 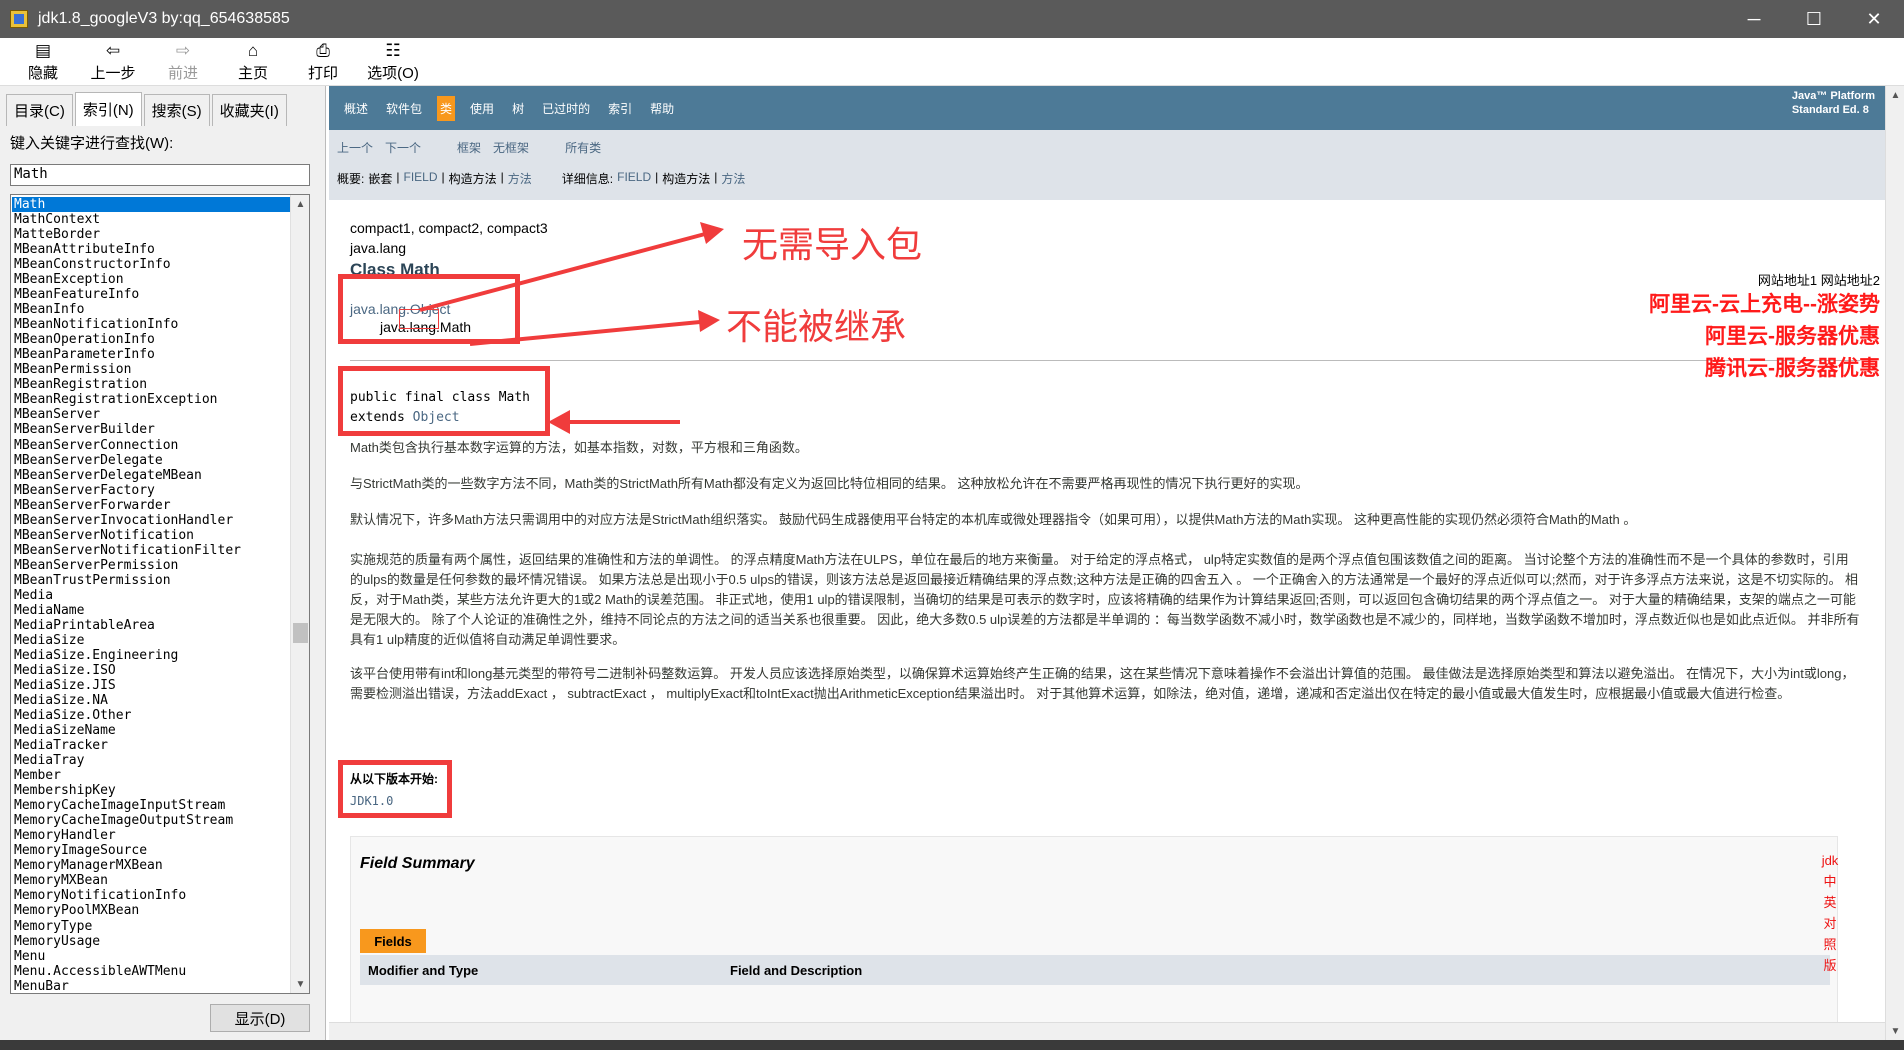 I want to click on annotation-not-inheritable: 不能被继承, so click(x=816, y=326).